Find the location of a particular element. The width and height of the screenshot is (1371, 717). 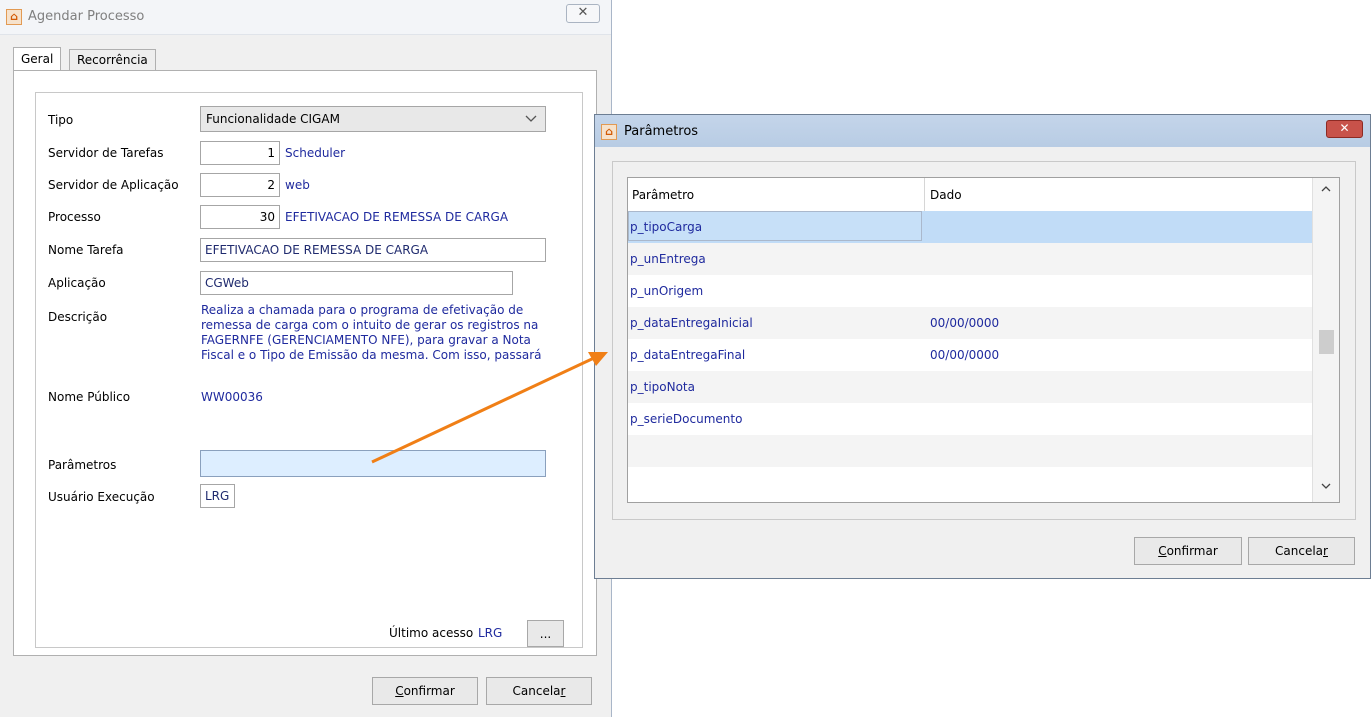

param-name: p_unEntrega is located at coordinates (668, 259).